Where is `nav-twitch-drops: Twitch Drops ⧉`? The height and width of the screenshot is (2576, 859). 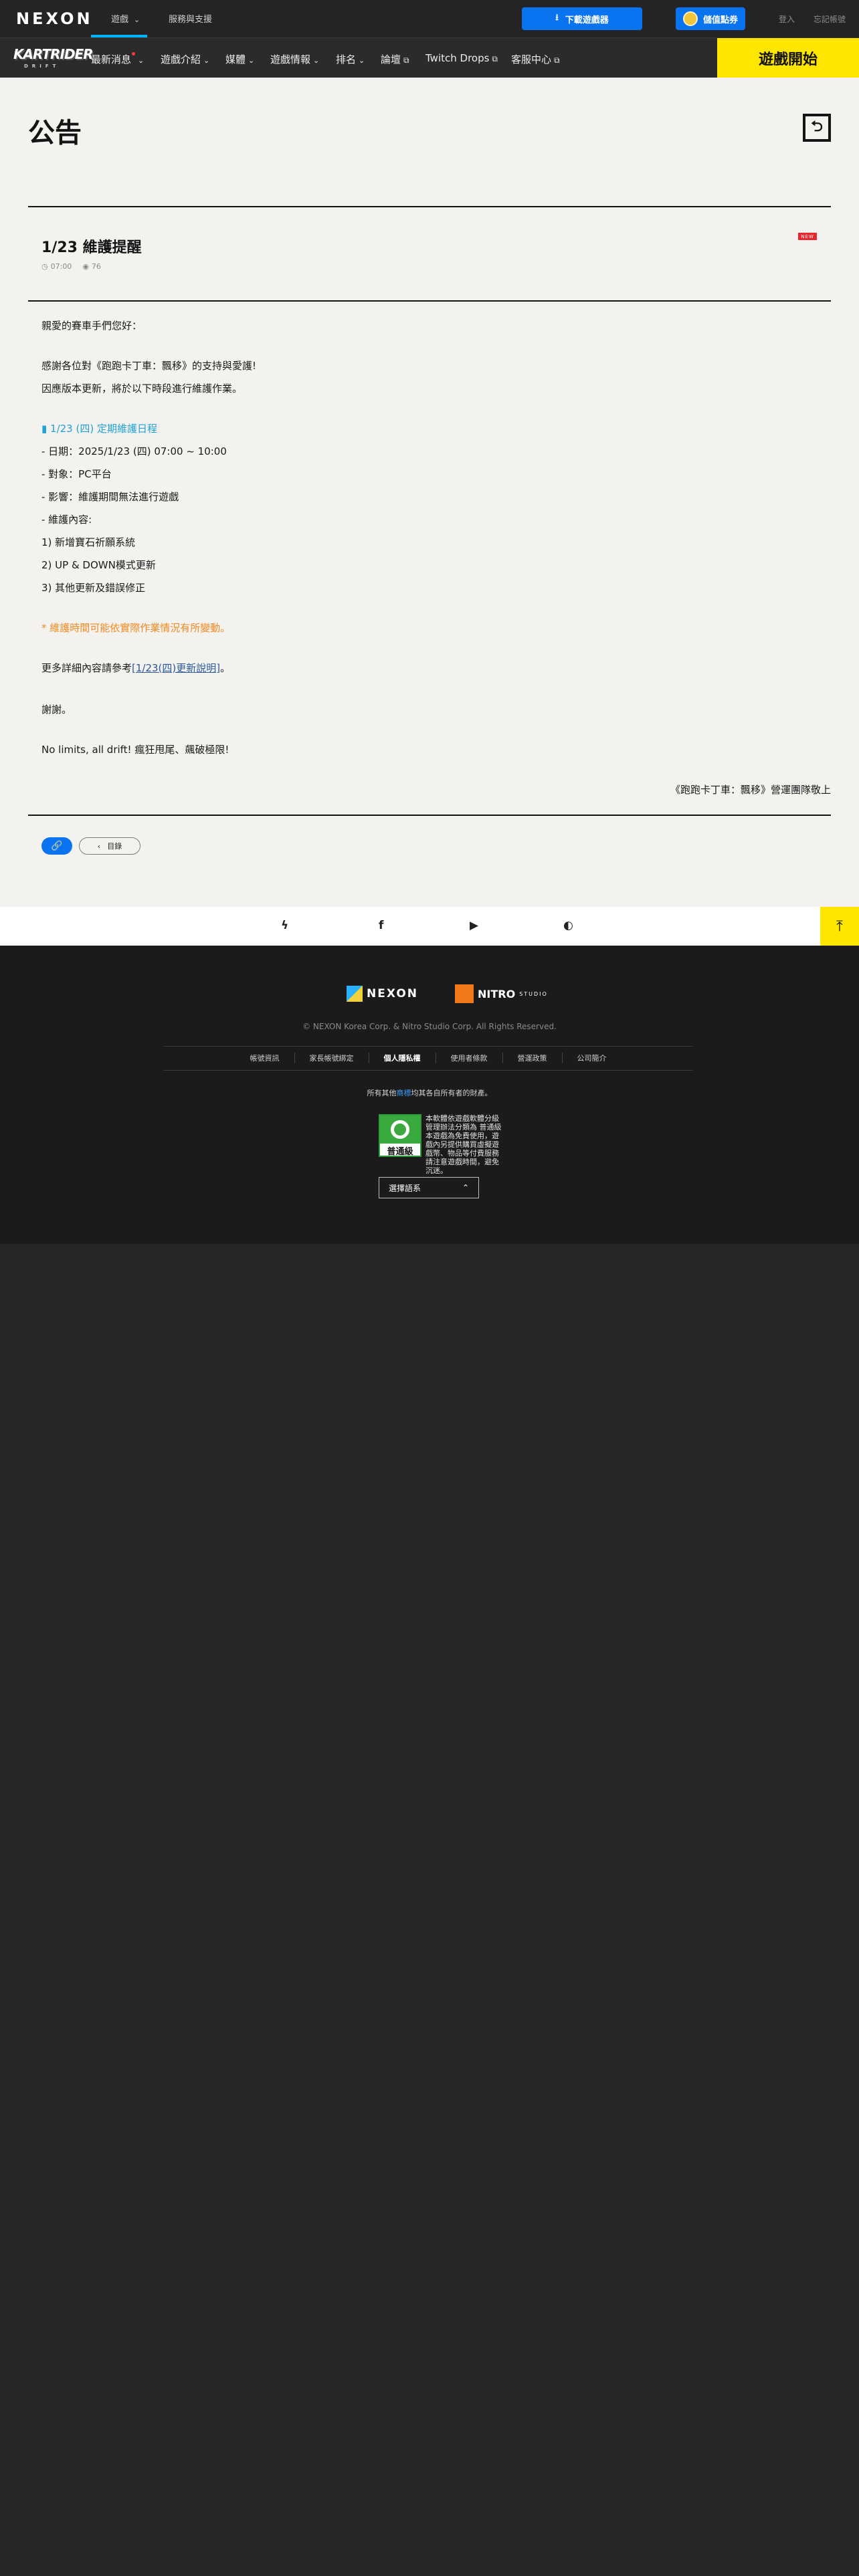 nav-twitch-drops: Twitch Drops ⧉ is located at coordinates (461, 58).